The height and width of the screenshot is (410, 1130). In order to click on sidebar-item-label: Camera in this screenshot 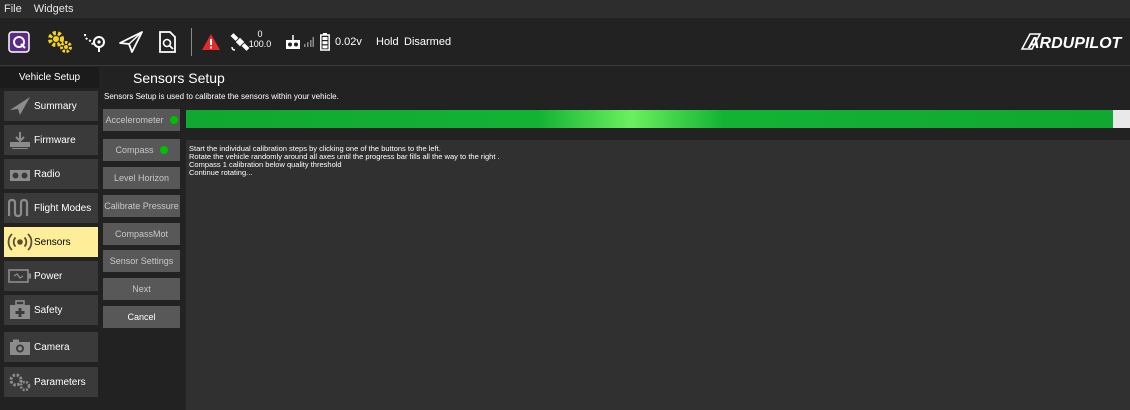, I will do `click(52, 347)`.